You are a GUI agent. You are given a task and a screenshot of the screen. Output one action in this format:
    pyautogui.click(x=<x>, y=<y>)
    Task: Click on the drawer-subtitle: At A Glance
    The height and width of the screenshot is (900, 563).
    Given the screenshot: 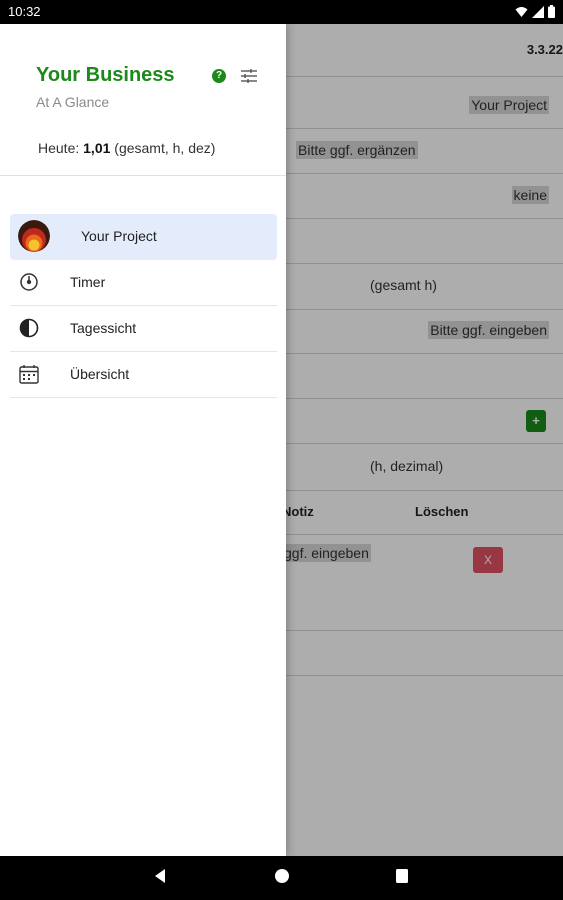 What is the action you would take?
    pyautogui.click(x=73, y=102)
    